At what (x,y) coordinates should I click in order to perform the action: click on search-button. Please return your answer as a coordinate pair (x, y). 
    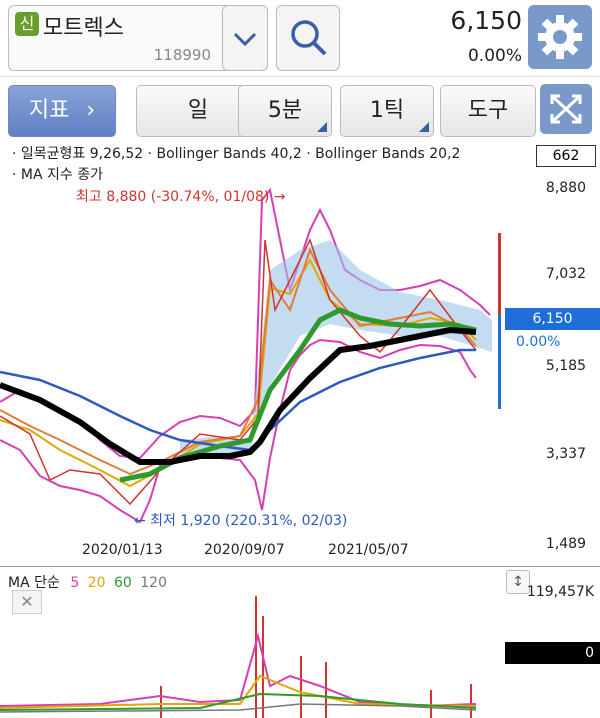
    Looking at the image, I should click on (308, 38).